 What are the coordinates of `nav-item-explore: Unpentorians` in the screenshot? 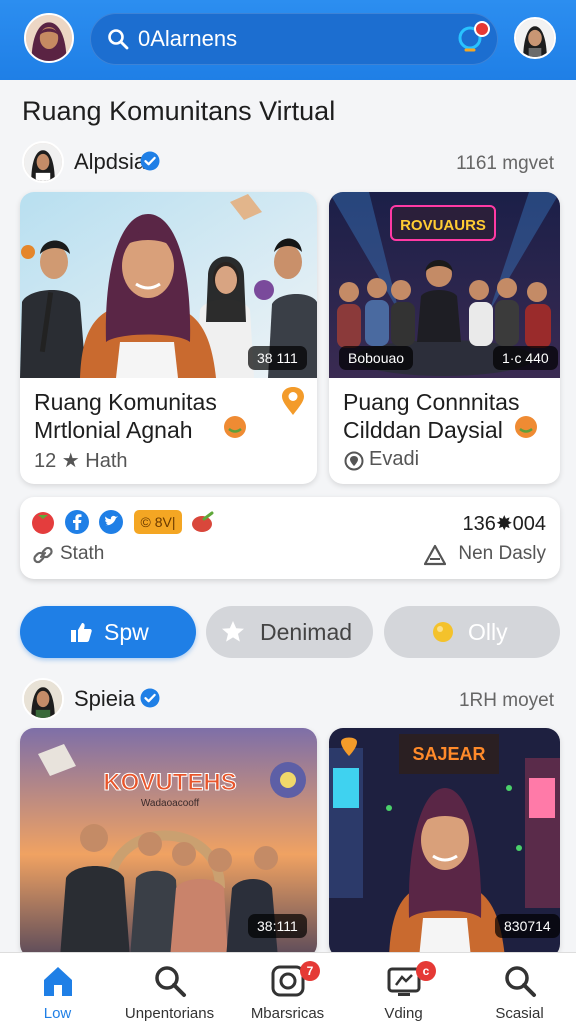 It's located at (169, 988).